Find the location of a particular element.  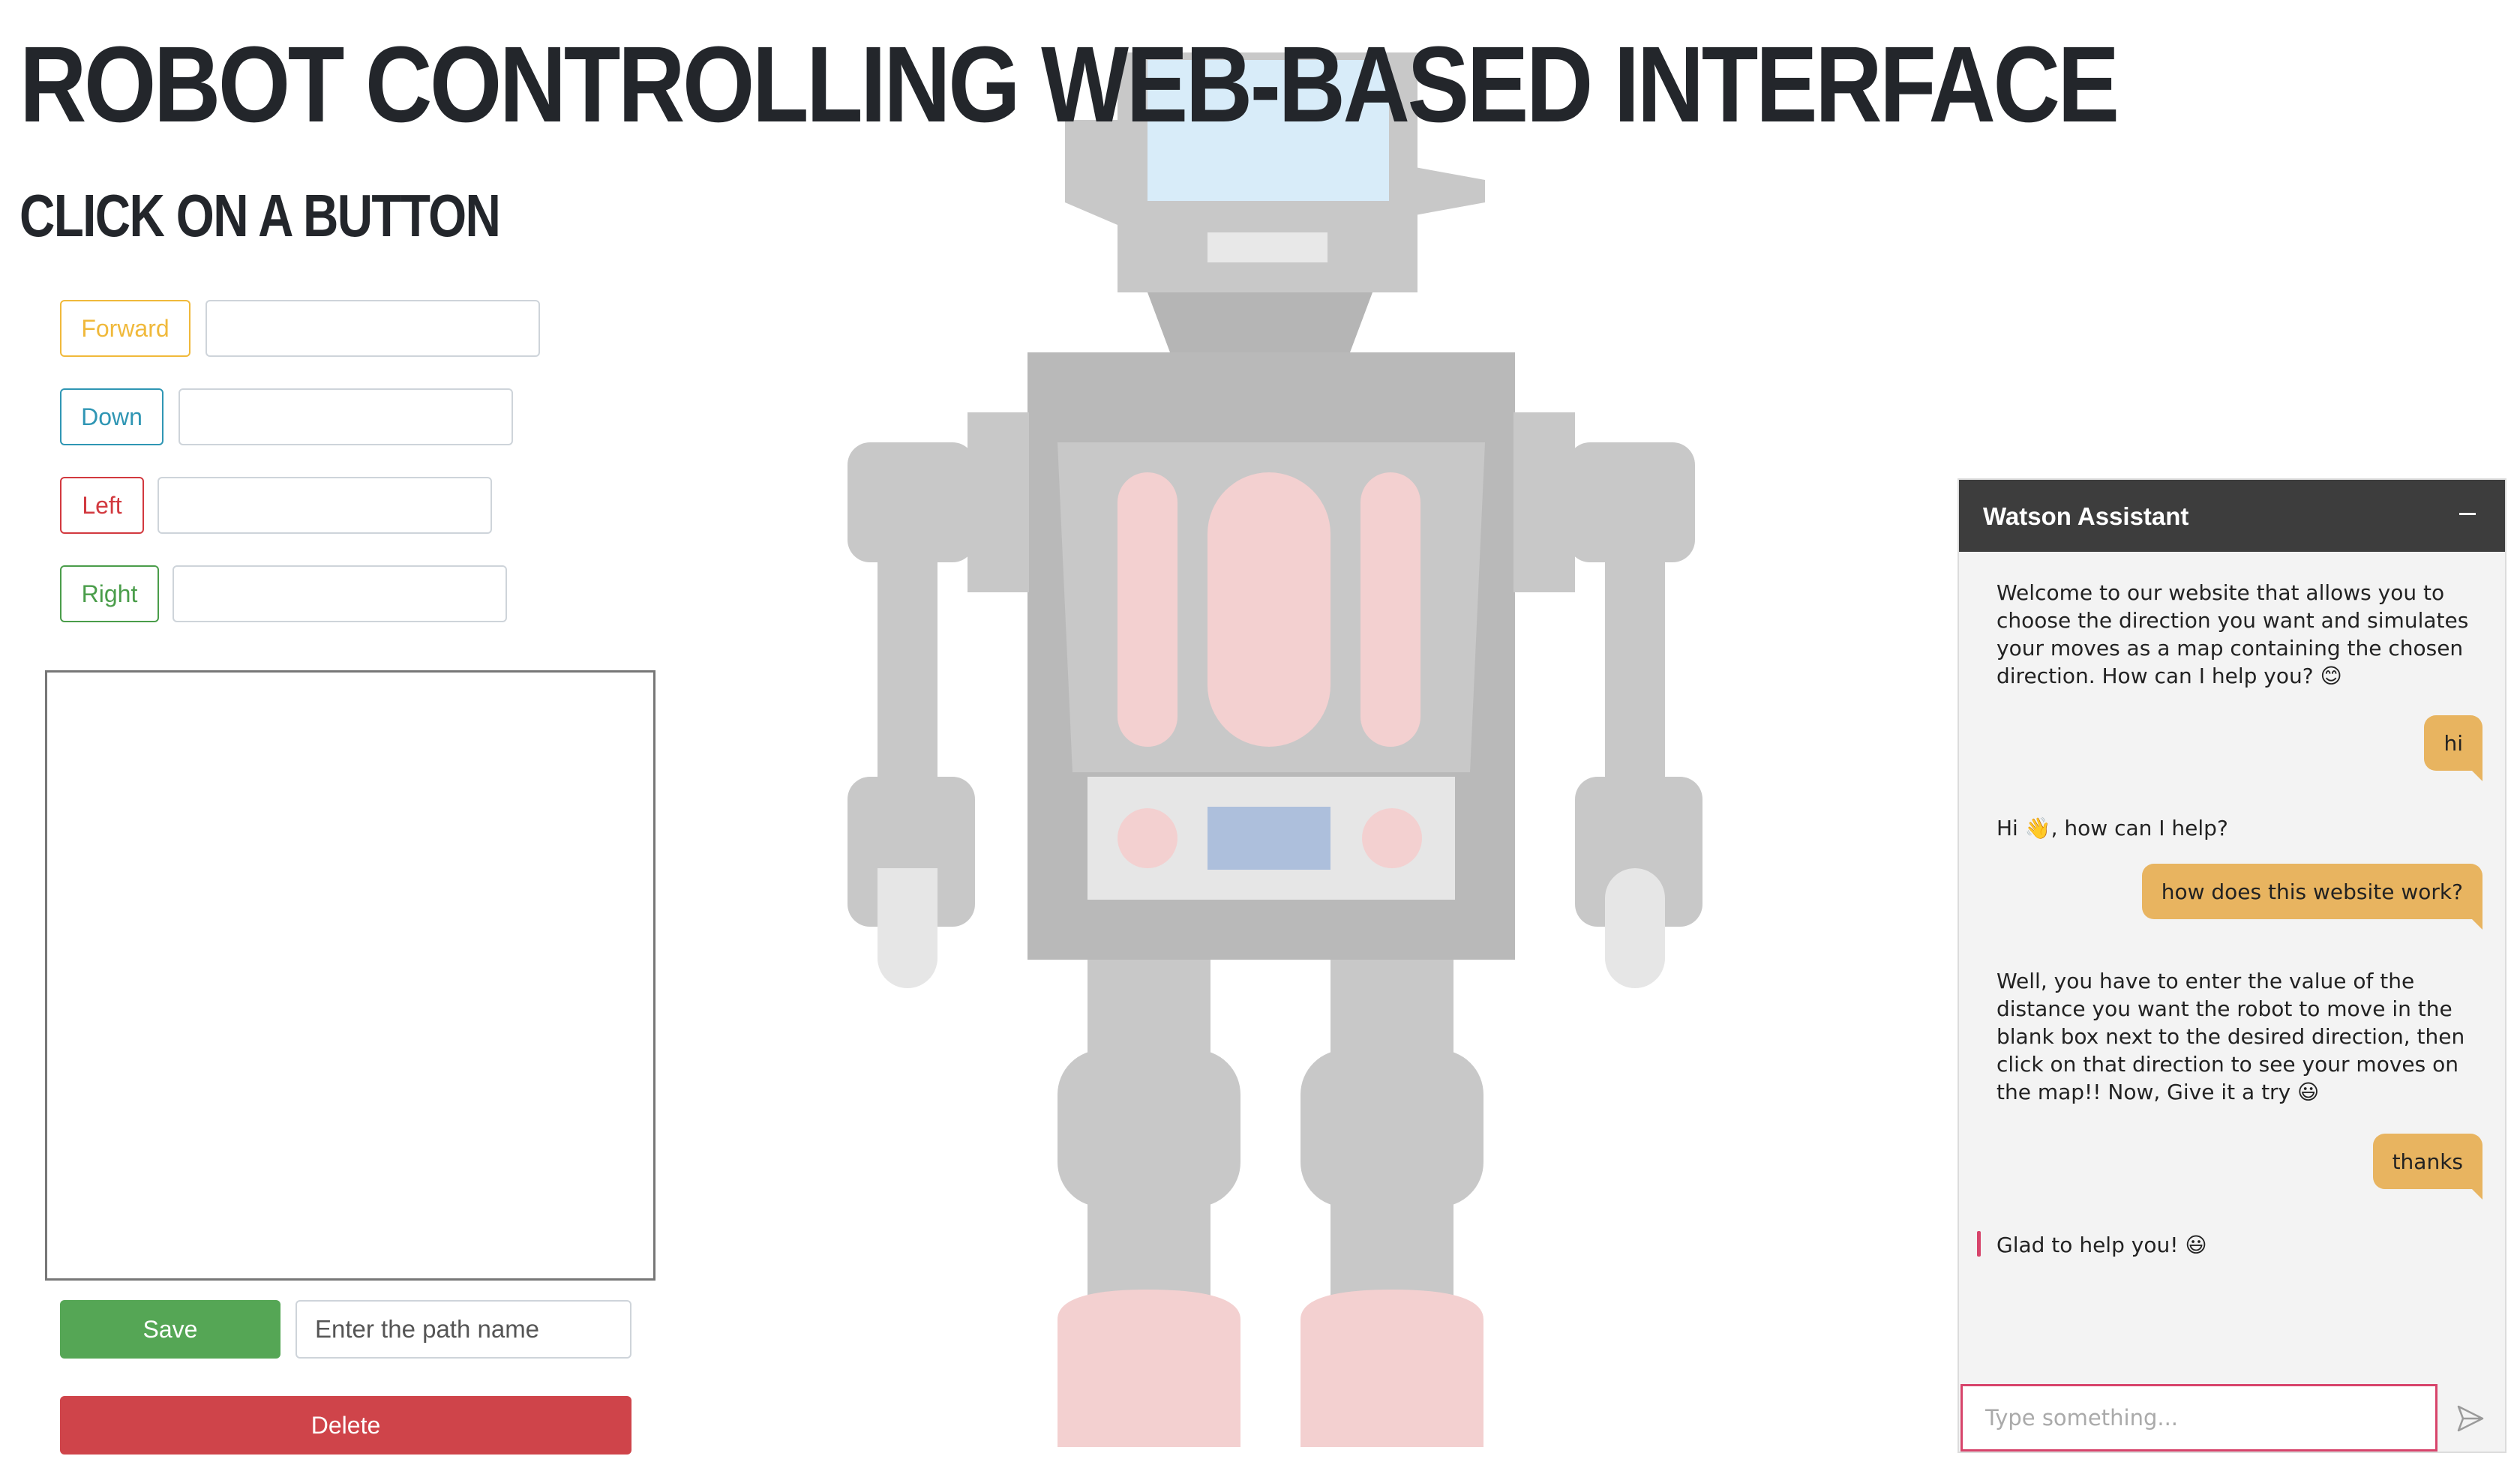

path-name-input is located at coordinates (463, 1329).